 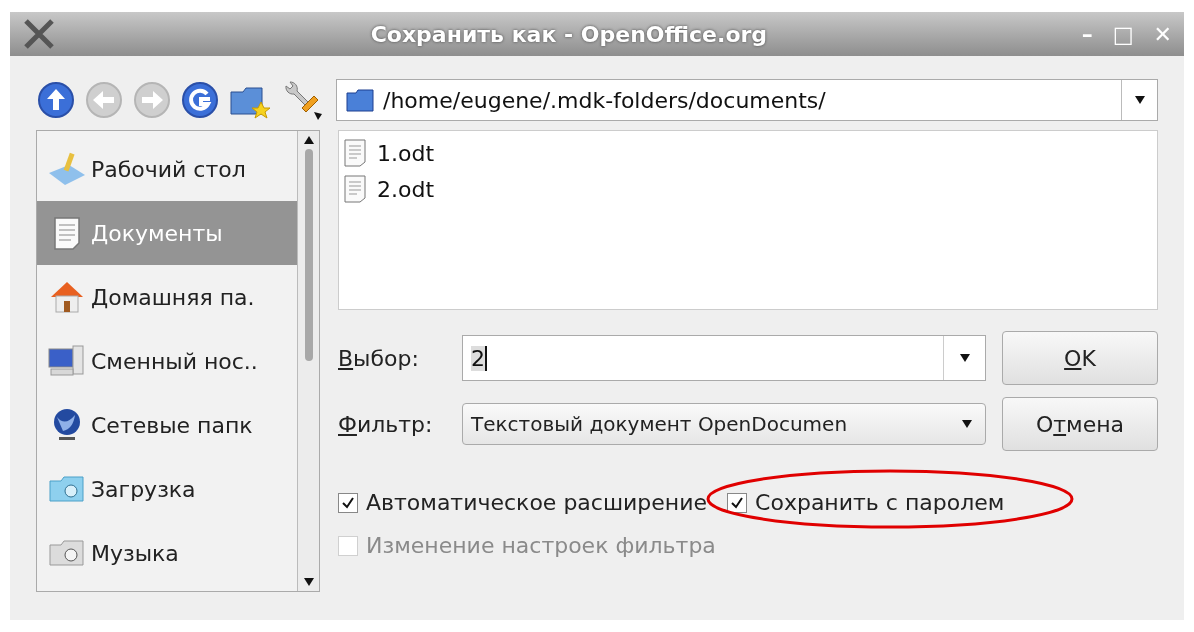 What do you see at coordinates (1080, 358) in the screenshot?
I see `ok-button: OK` at bounding box center [1080, 358].